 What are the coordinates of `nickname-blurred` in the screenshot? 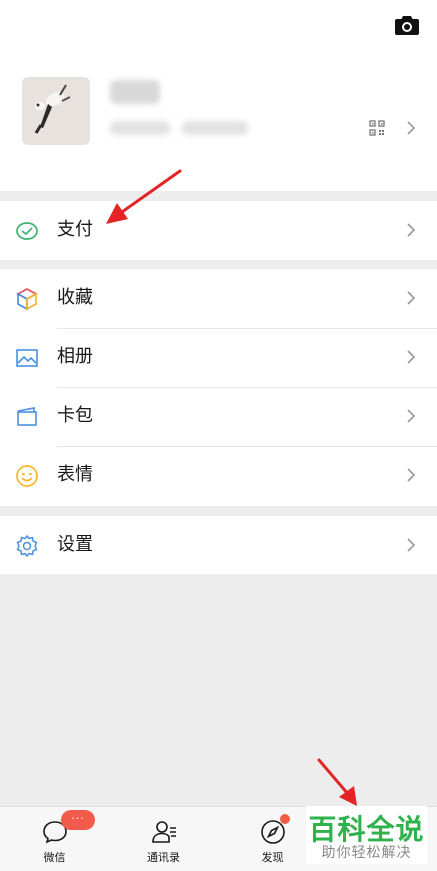 It's located at (135, 92).